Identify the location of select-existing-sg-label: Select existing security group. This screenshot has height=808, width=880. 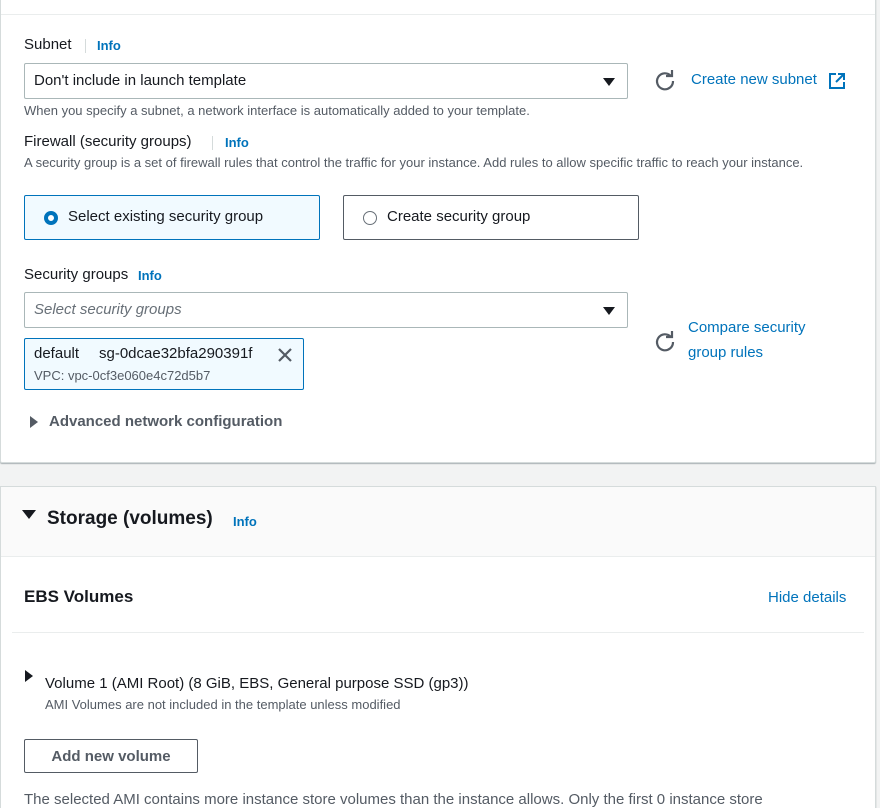
(166, 216).